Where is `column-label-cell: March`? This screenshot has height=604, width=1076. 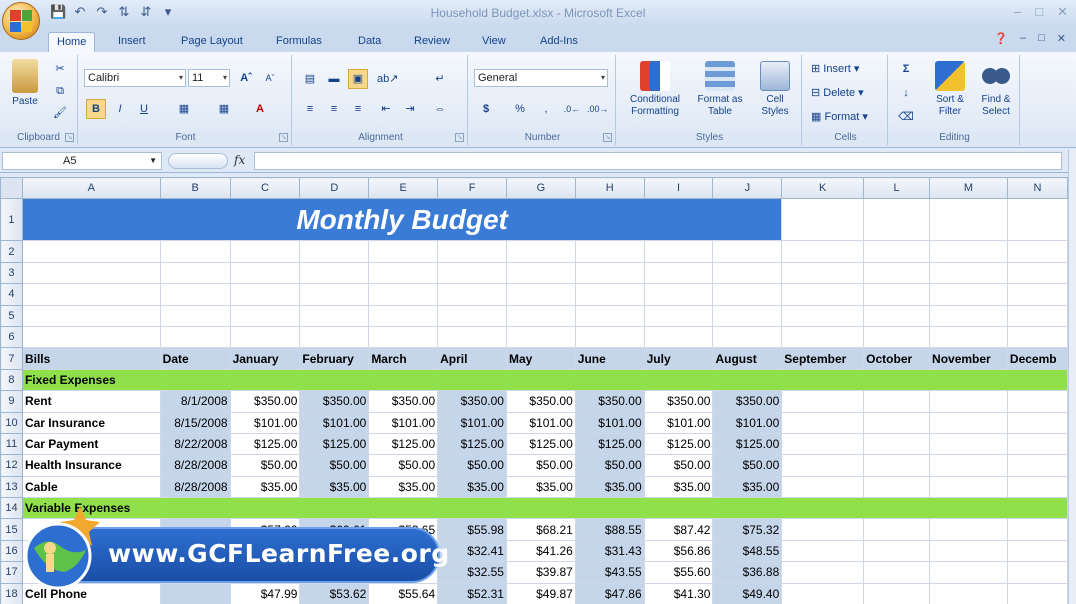
column-label-cell: March is located at coordinates (403, 358).